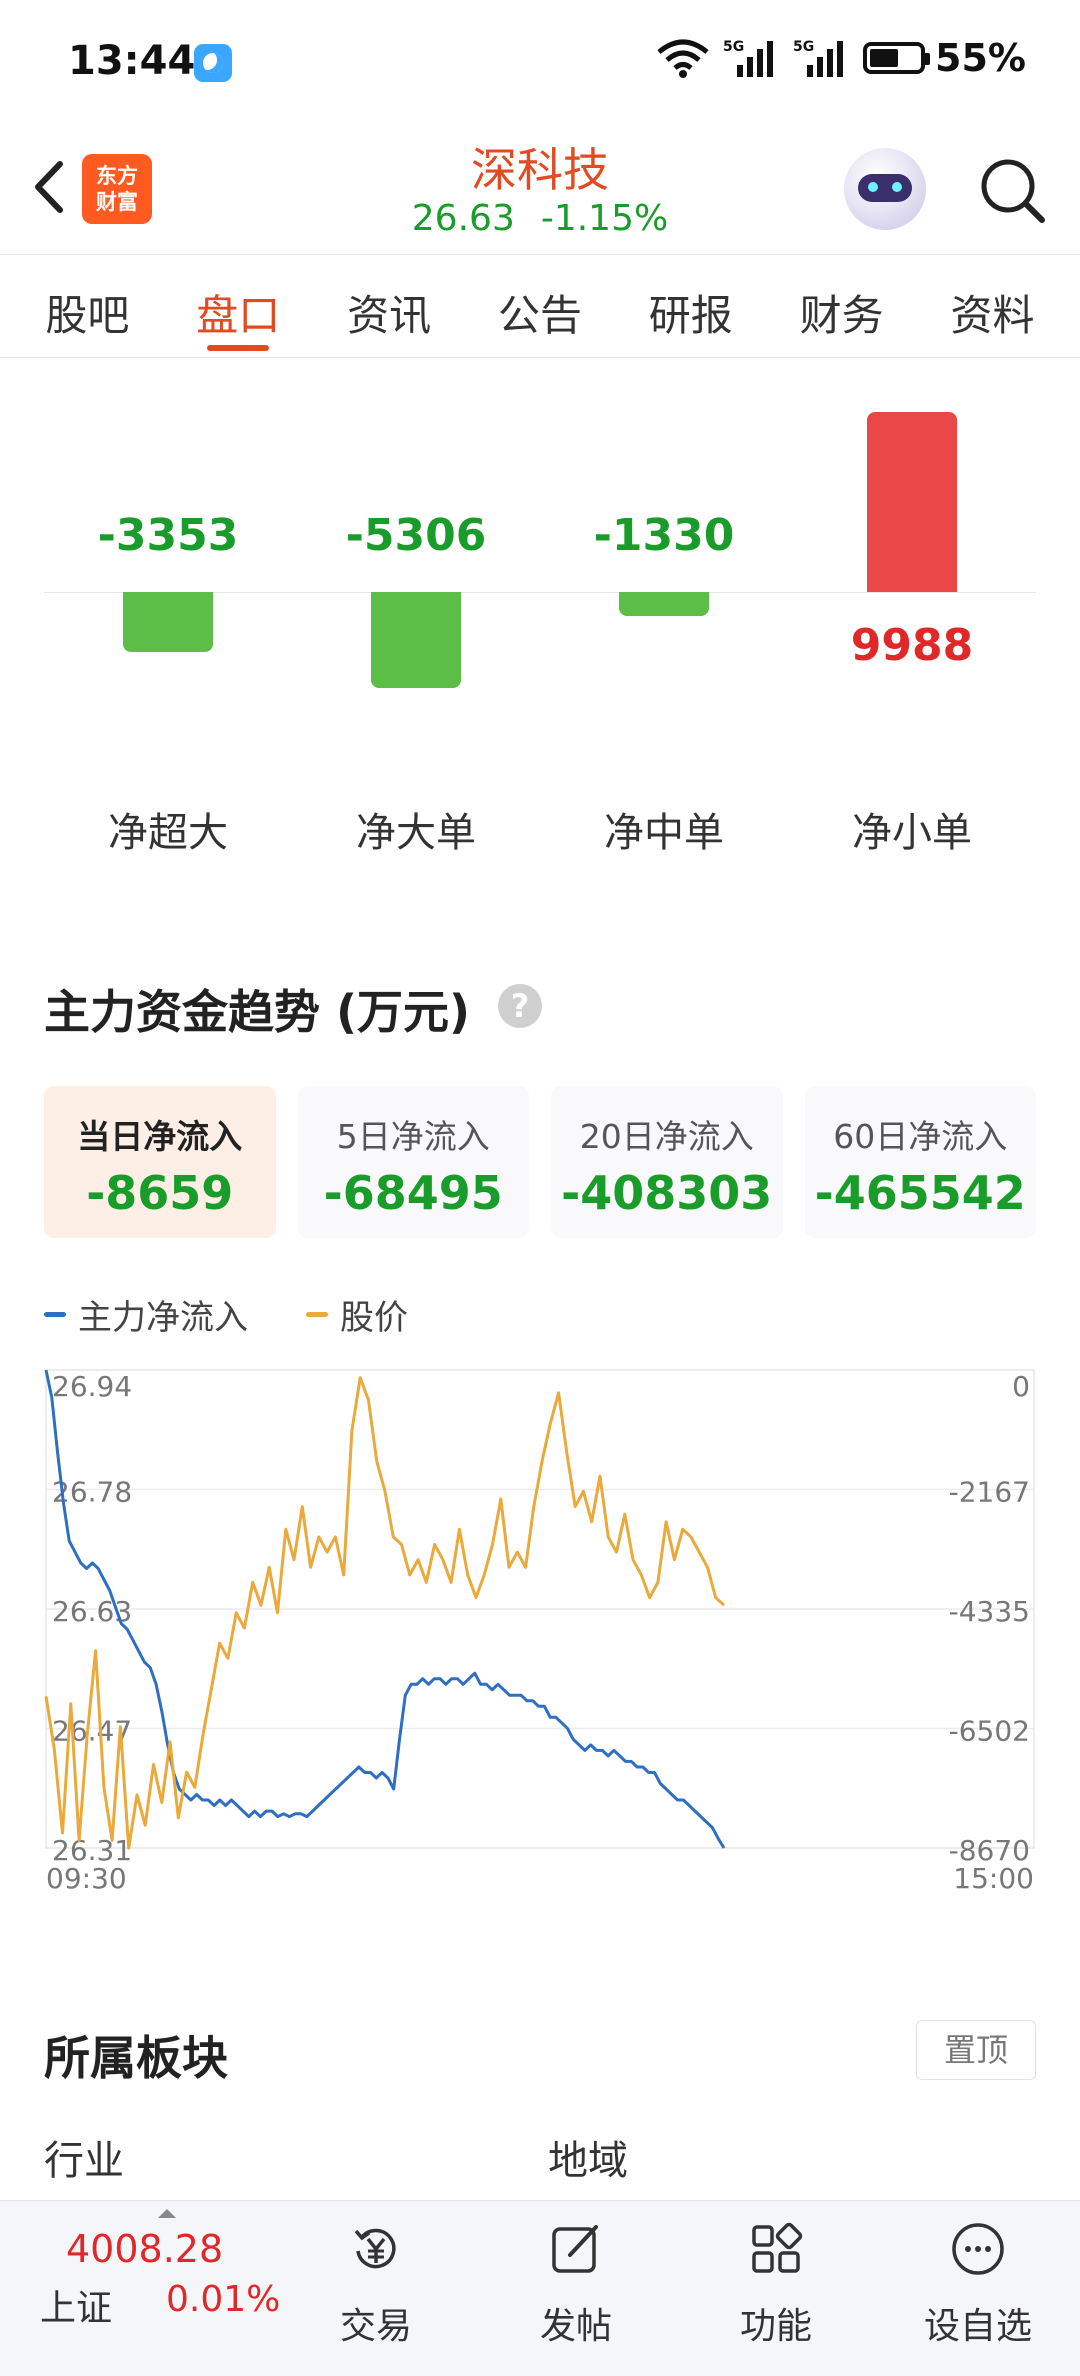 The image size is (1080, 2376). I want to click on card-value: -68495, so click(413, 1193).